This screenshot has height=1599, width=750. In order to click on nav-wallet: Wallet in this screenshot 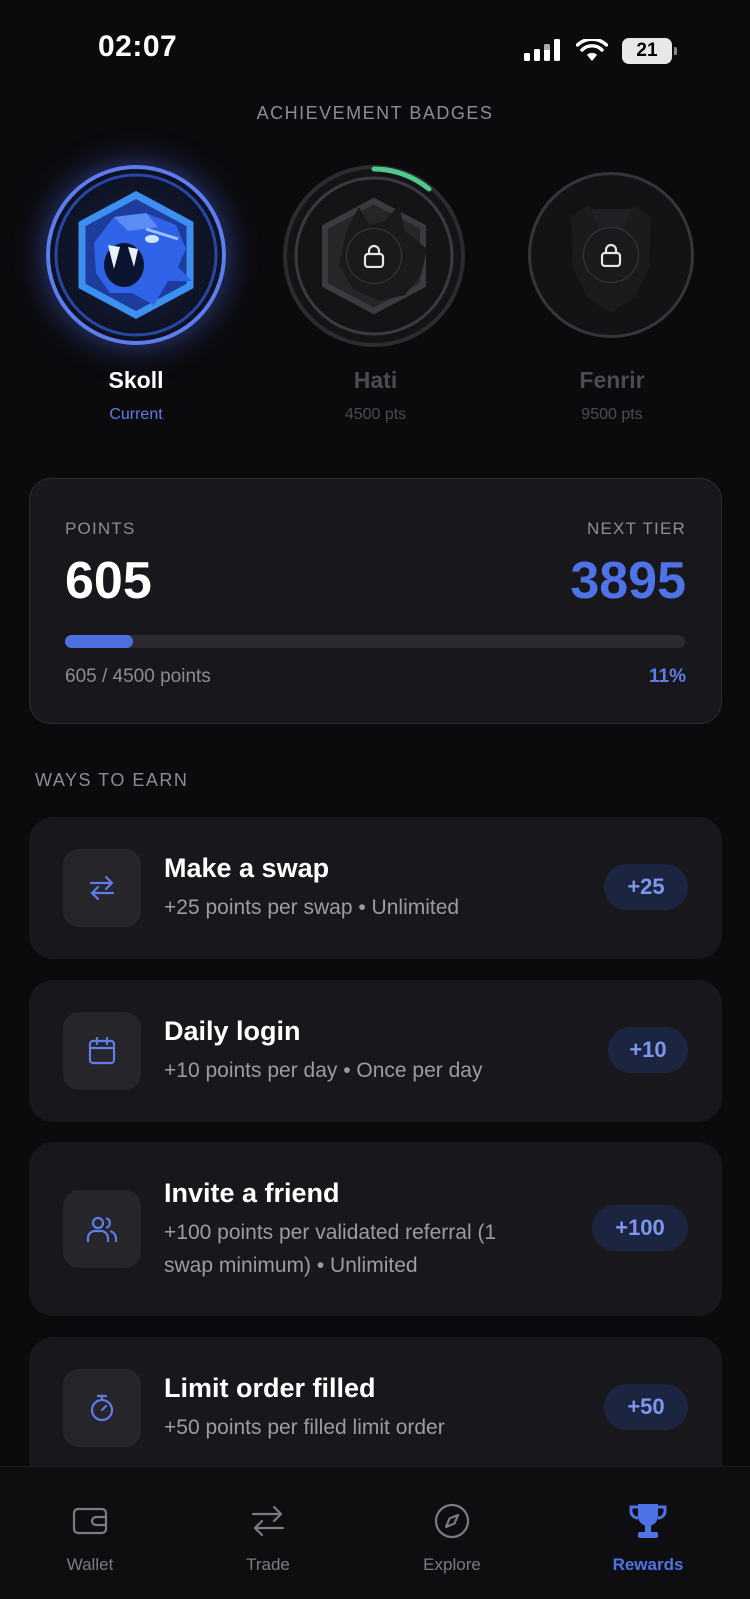, I will do `click(90, 1533)`.